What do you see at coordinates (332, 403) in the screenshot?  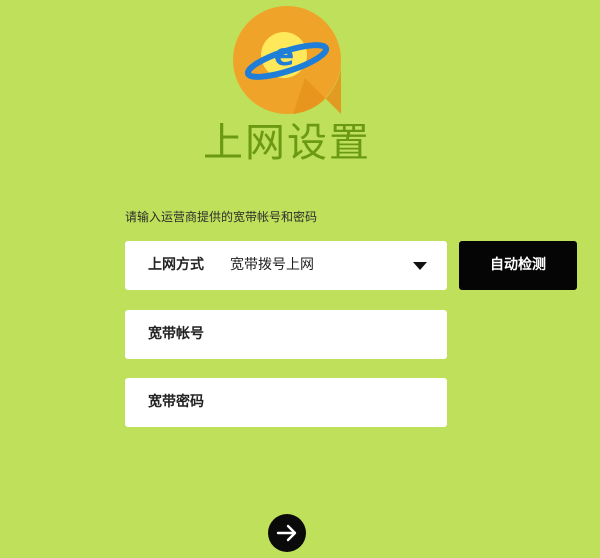 I see `broadband-password-input` at bounding box center [332, 403].